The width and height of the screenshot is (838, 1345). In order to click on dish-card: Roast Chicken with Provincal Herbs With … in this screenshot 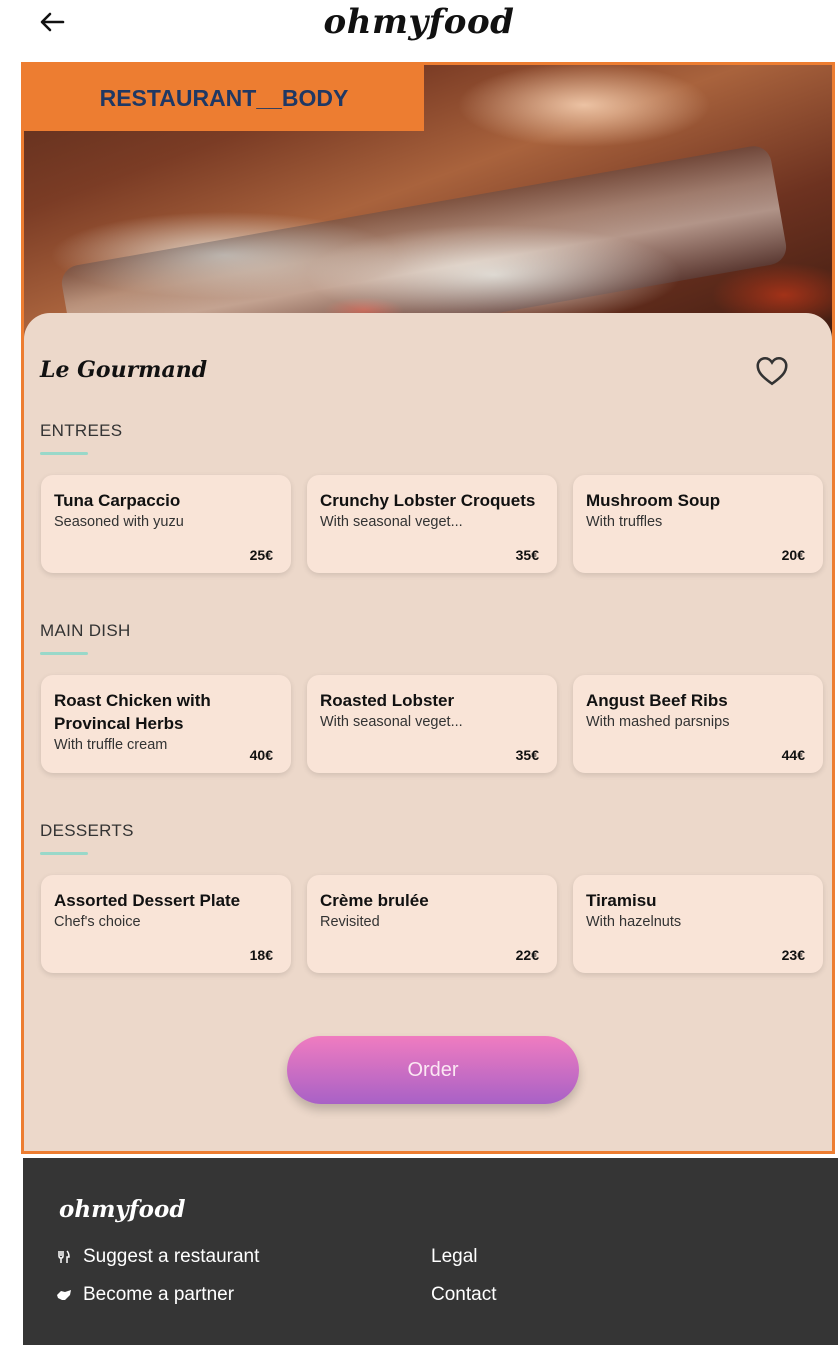, I will do `click(166, 724)`.